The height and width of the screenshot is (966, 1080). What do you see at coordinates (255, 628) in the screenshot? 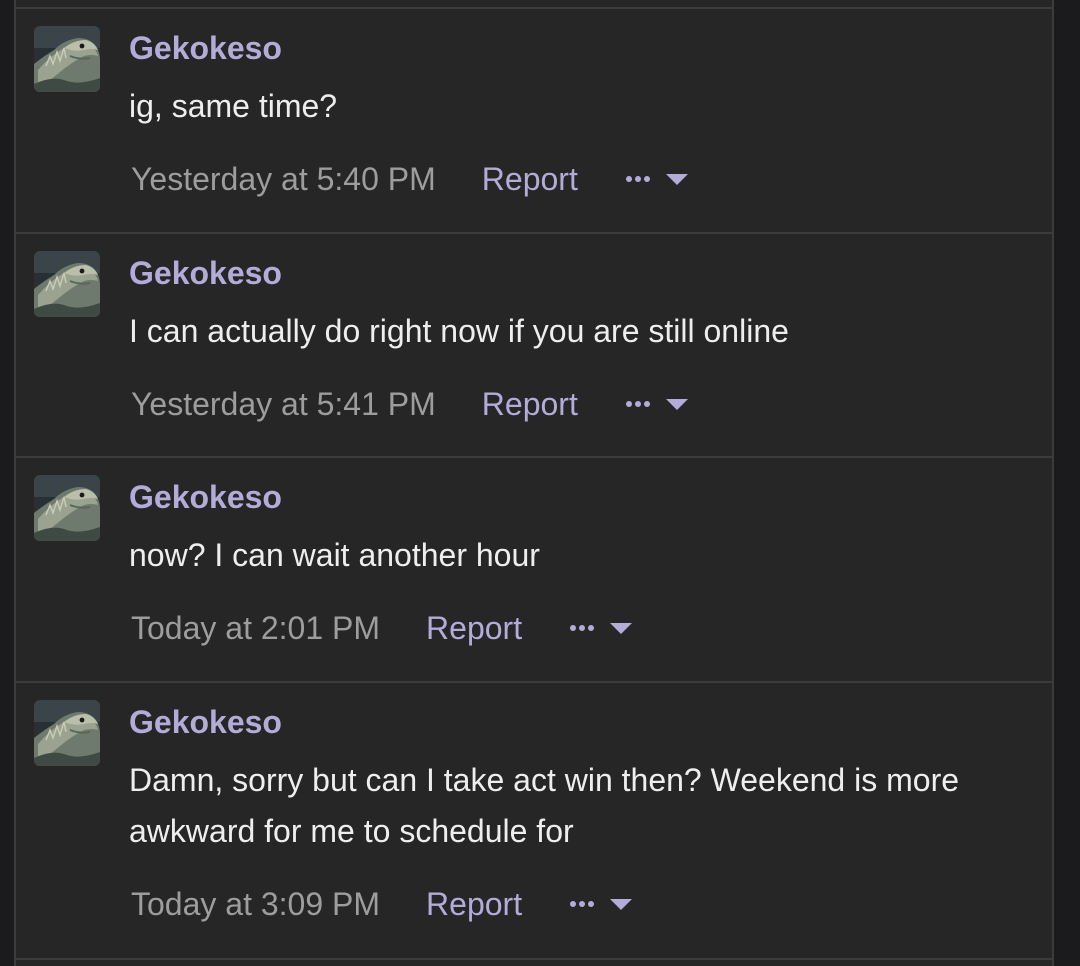
I see `message-timestamp: Today at 2:01 PM` at bounding box center [255, 628].